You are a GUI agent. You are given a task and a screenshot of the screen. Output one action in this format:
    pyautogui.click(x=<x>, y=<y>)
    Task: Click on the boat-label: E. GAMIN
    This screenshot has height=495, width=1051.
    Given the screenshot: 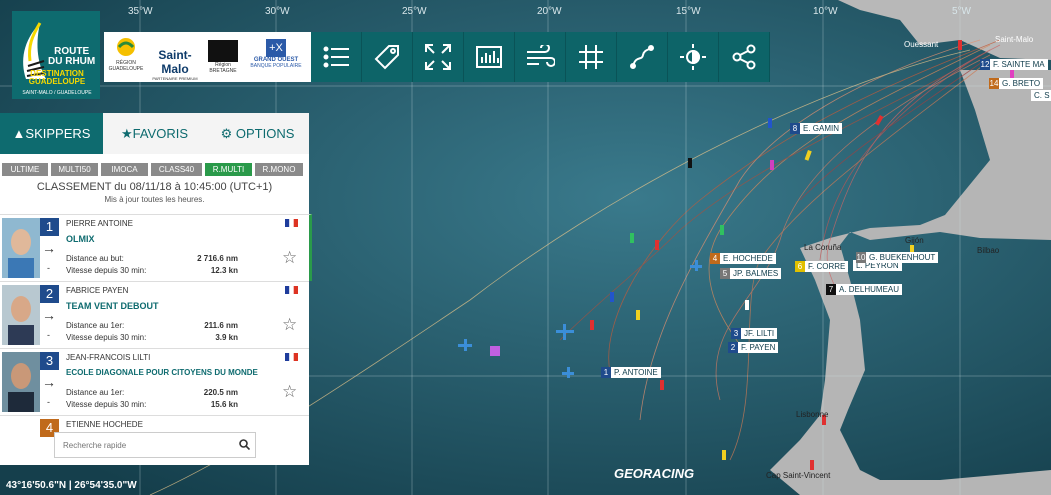 What is the action you would take?
    pyautogui.click(x=821, y=128)
    